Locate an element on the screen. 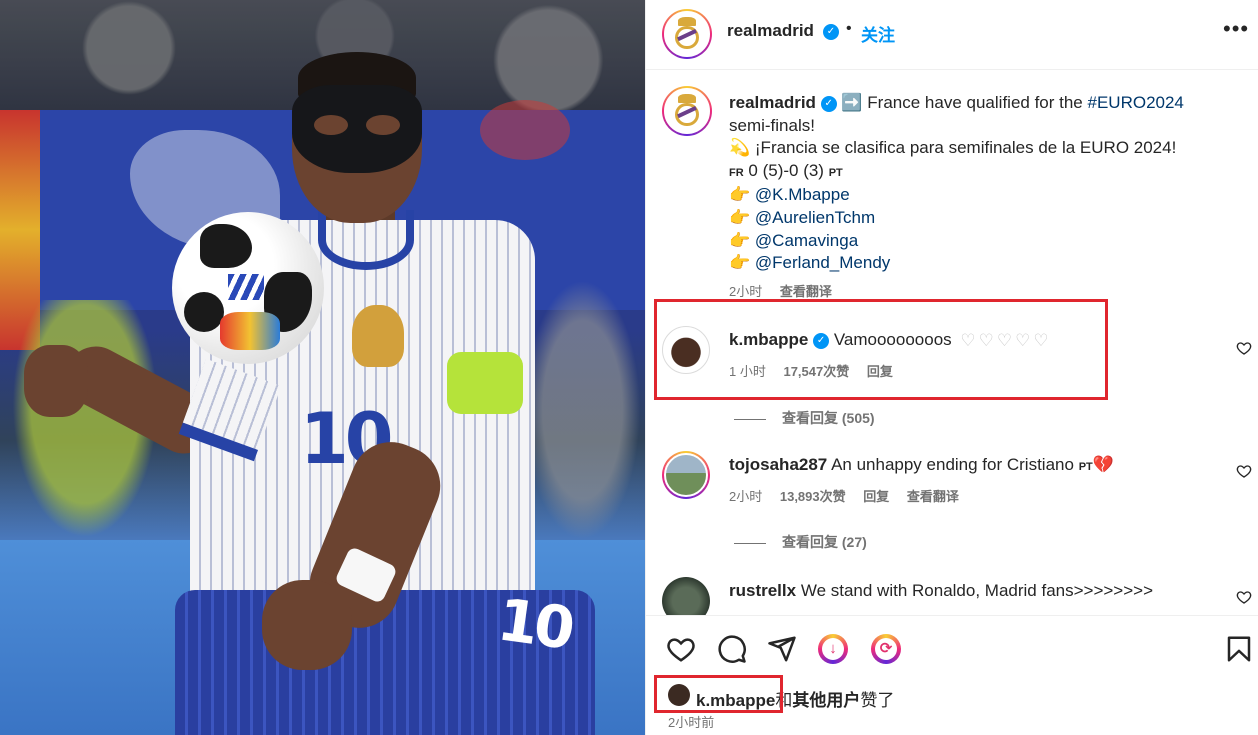  author-avatar is located at coordinates (687, 34).